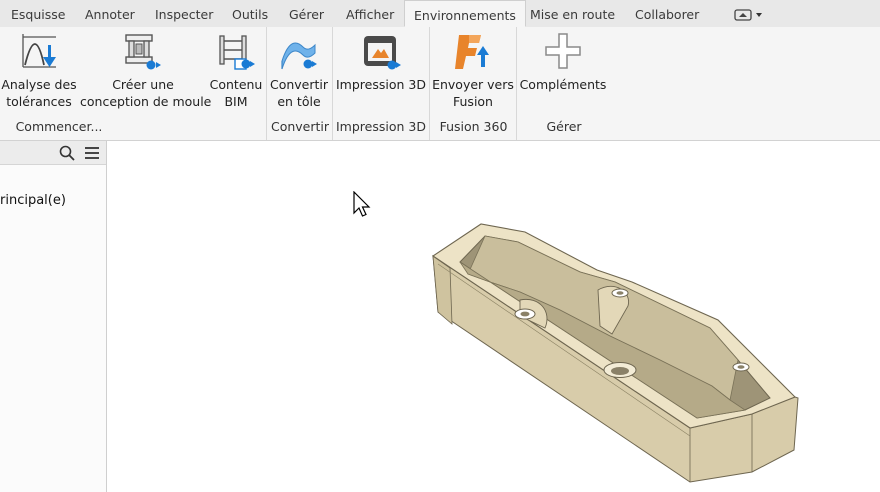 The image size is (880, 492). What do you see at coordinates (299, 71) in the screenshot?
I see `convert-sheet-metal-button: Convertir en tôle` at bounding box center [299, 71].